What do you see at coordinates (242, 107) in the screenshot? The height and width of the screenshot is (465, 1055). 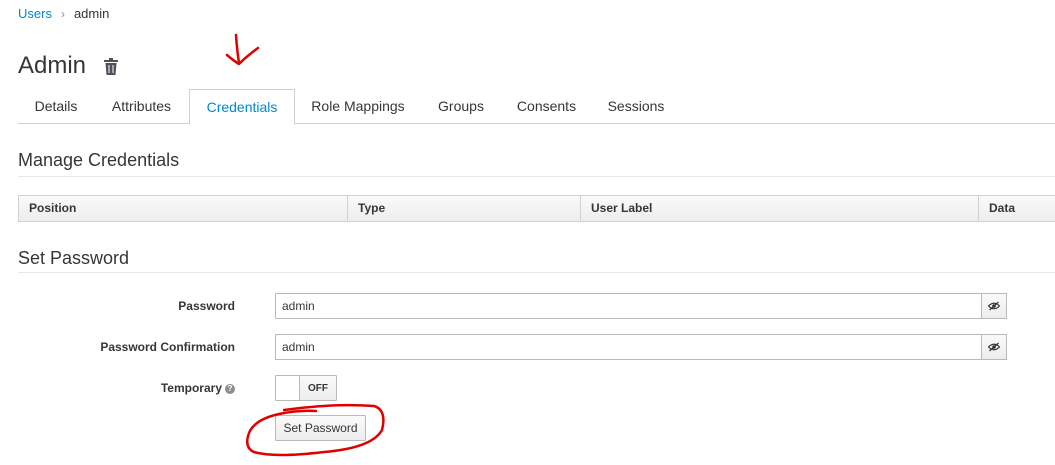 I see `tab-credentials: Credentials` at bounding box center [242, 107].